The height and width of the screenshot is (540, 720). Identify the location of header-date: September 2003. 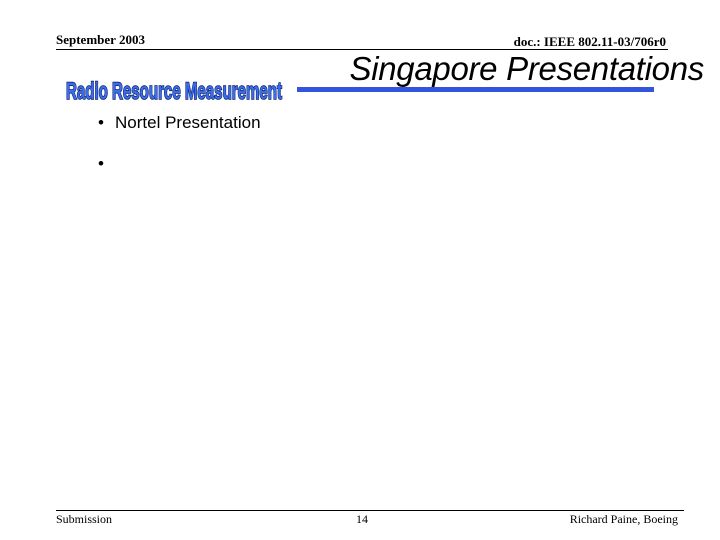
(100, 39).